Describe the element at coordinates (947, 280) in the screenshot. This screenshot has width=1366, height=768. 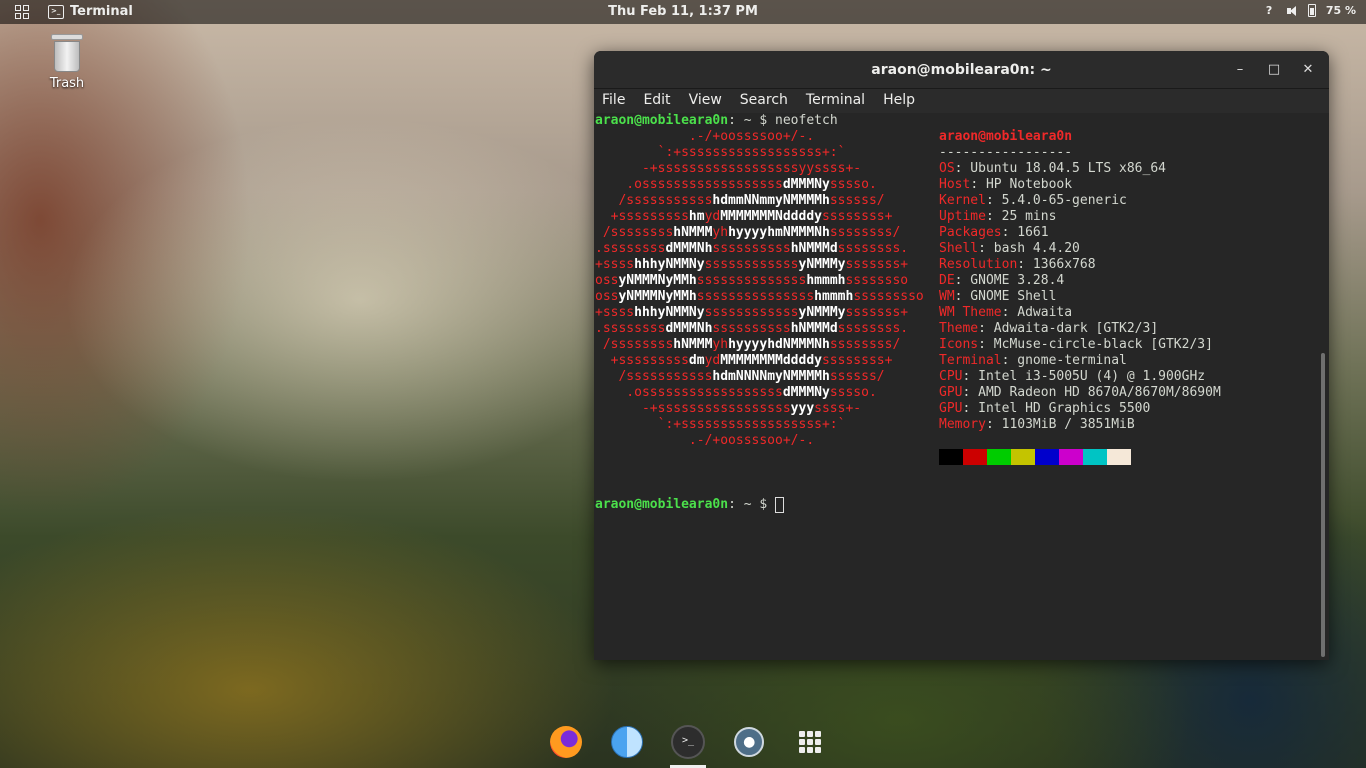
I see `info-key: DE` at that location.